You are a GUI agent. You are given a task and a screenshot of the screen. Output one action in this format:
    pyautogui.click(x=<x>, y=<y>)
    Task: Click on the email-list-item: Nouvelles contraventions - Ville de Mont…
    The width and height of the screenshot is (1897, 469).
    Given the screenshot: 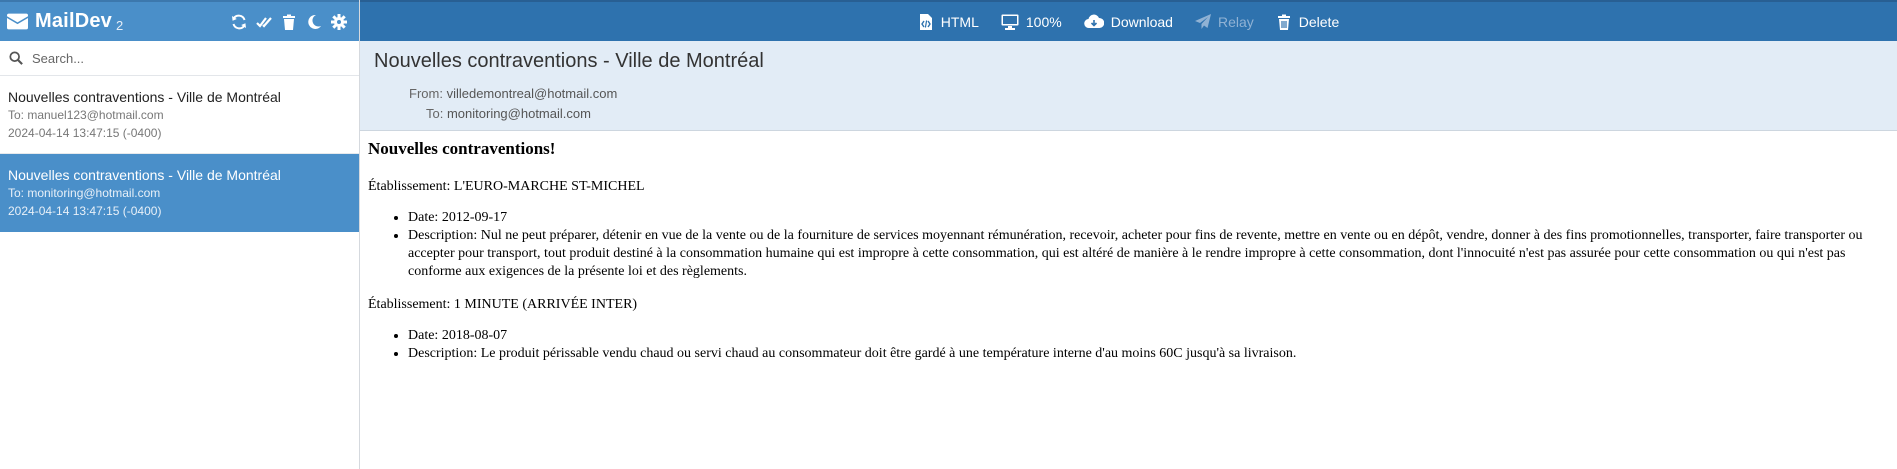 What is the action you would take?
    pyautogui.click(x=179, y=115)
    